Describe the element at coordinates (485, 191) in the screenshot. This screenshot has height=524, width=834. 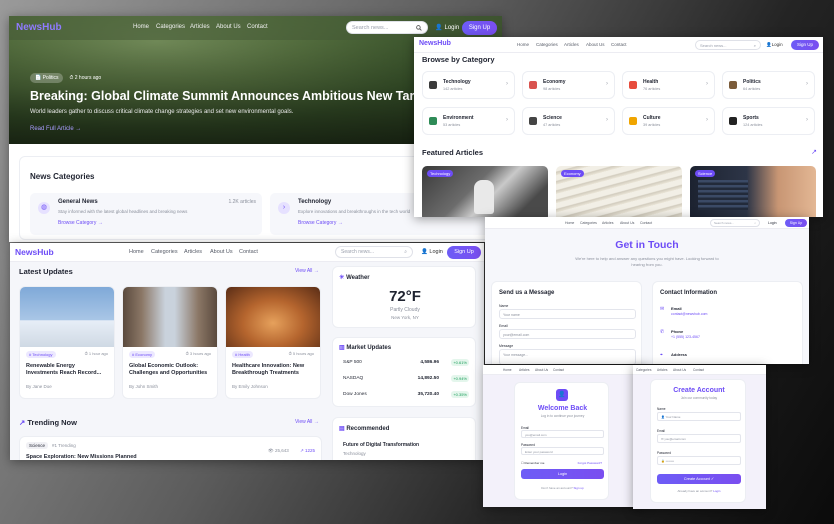
I see `featured-card-technology: Technology` at that location.